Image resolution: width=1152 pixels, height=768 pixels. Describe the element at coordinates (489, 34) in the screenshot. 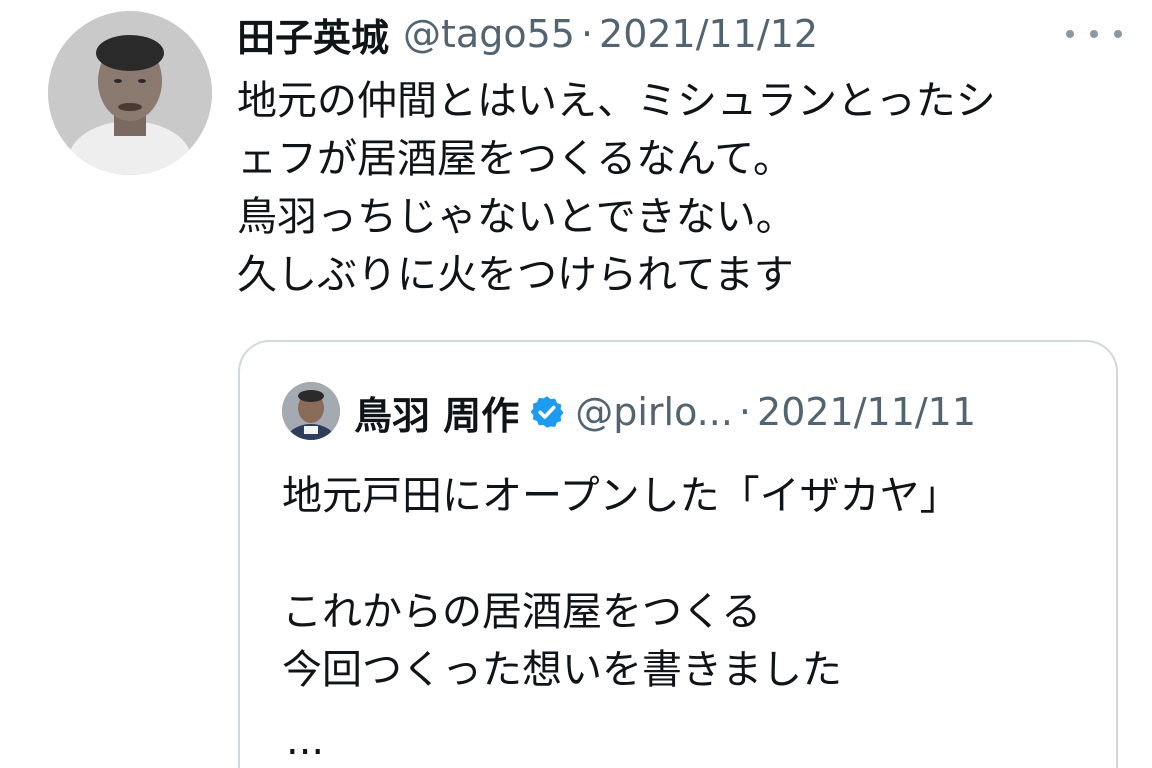

I see `author-handle: @tago55` at that location.